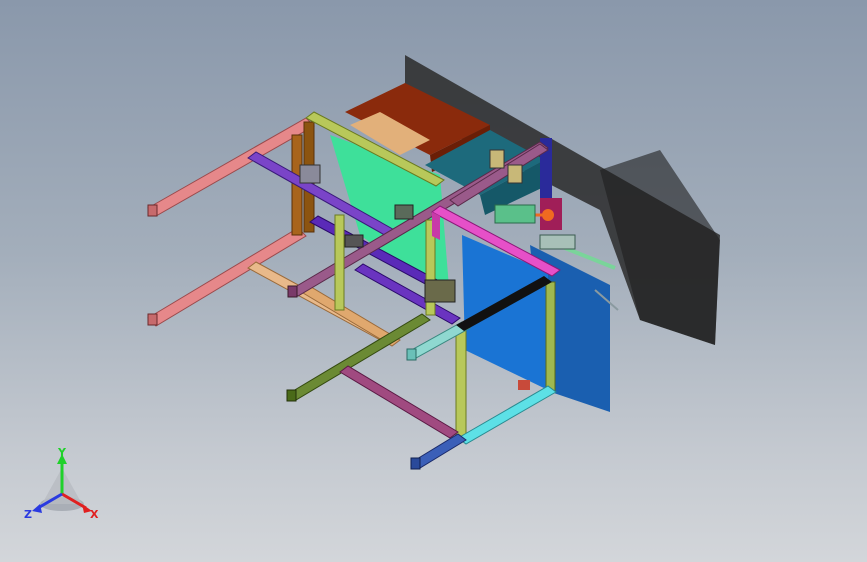  I want to click on axis-triad: Y X Z, so click(61, 483).